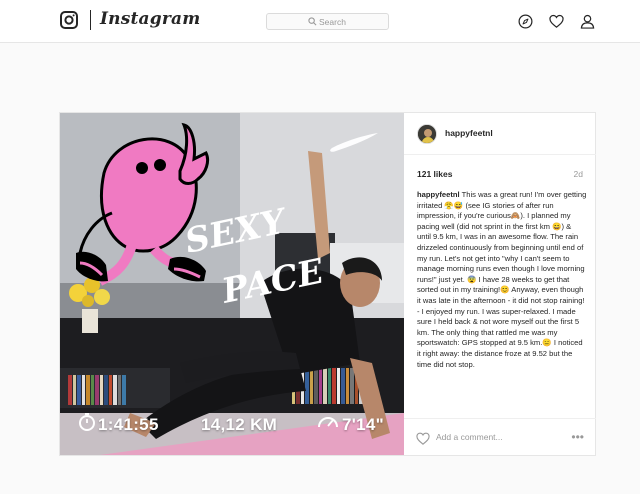  What do you see at coordinates (556, 21) in the screenshot?
I see `heart-icon` at bounding box center [556, 21].